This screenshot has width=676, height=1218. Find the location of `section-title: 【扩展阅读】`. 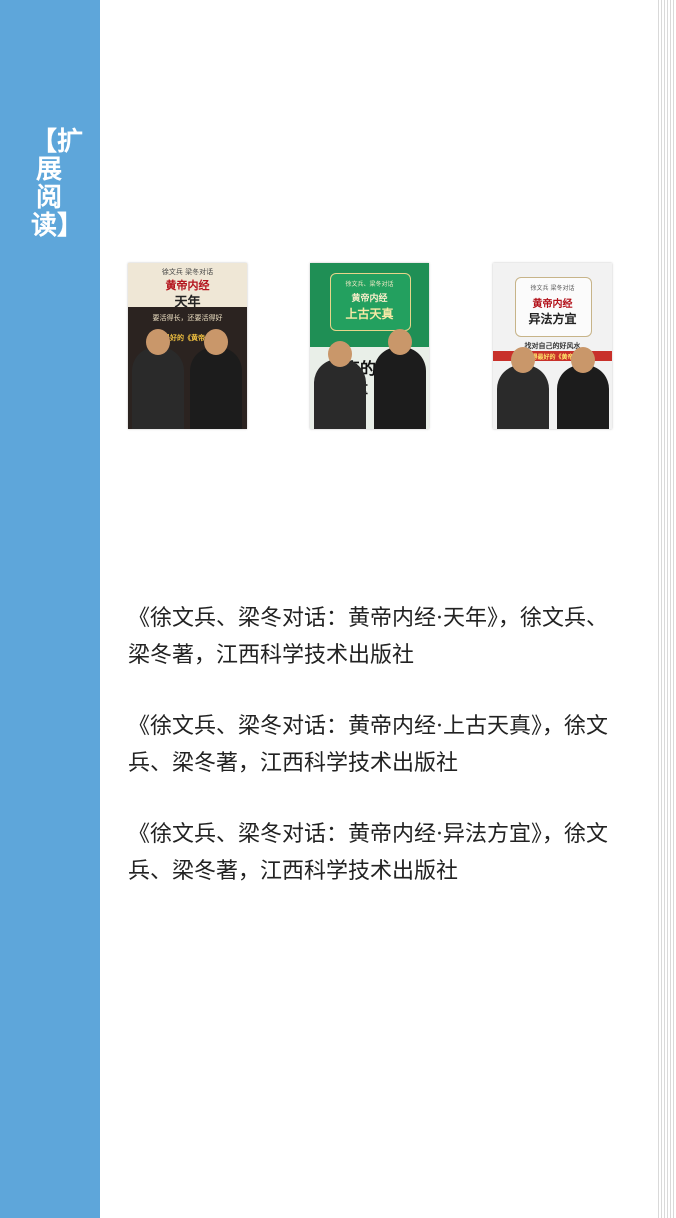

section-title: 【扩展阅读】 is located at coordinates (57, 184).